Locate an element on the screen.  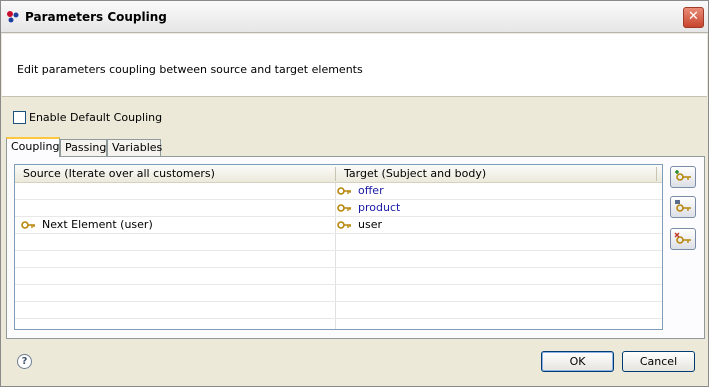
table-row: offer is located at coordinates (338, 191).